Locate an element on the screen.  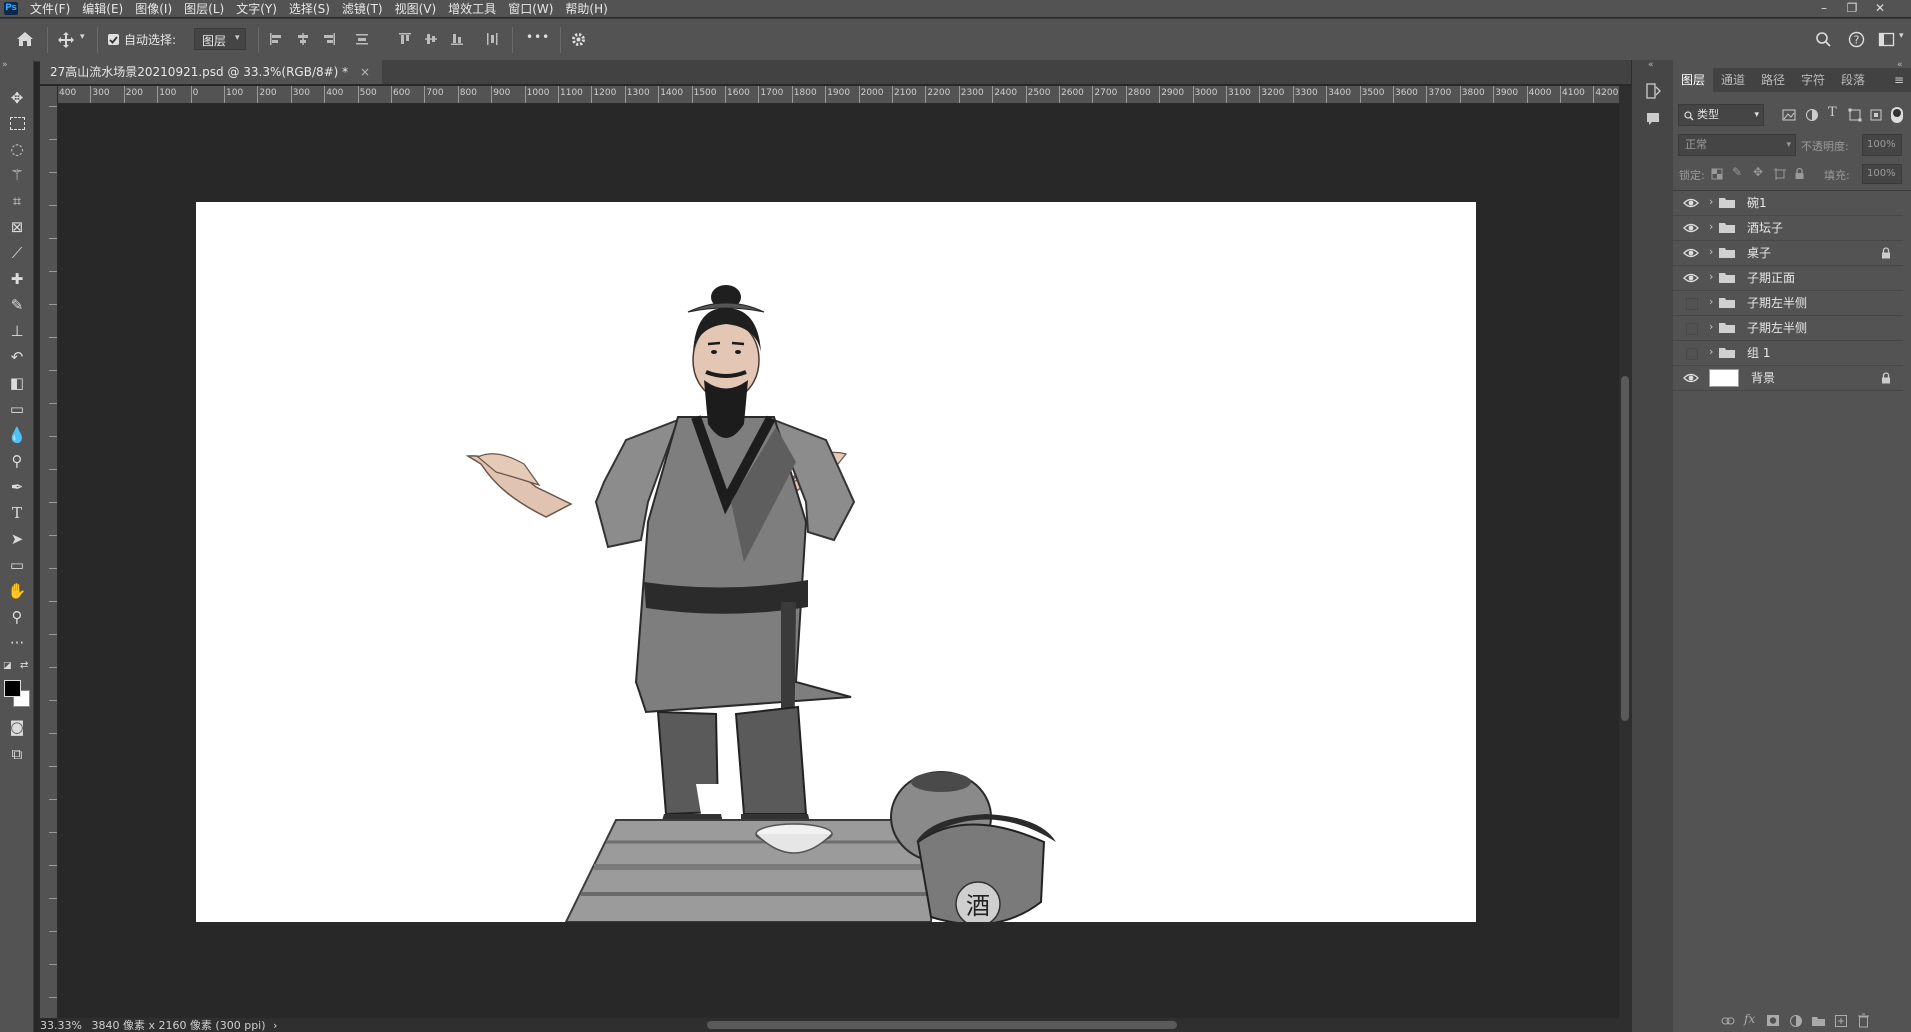
menu-window: 窗口(W) is located at coordinates (530, 8).